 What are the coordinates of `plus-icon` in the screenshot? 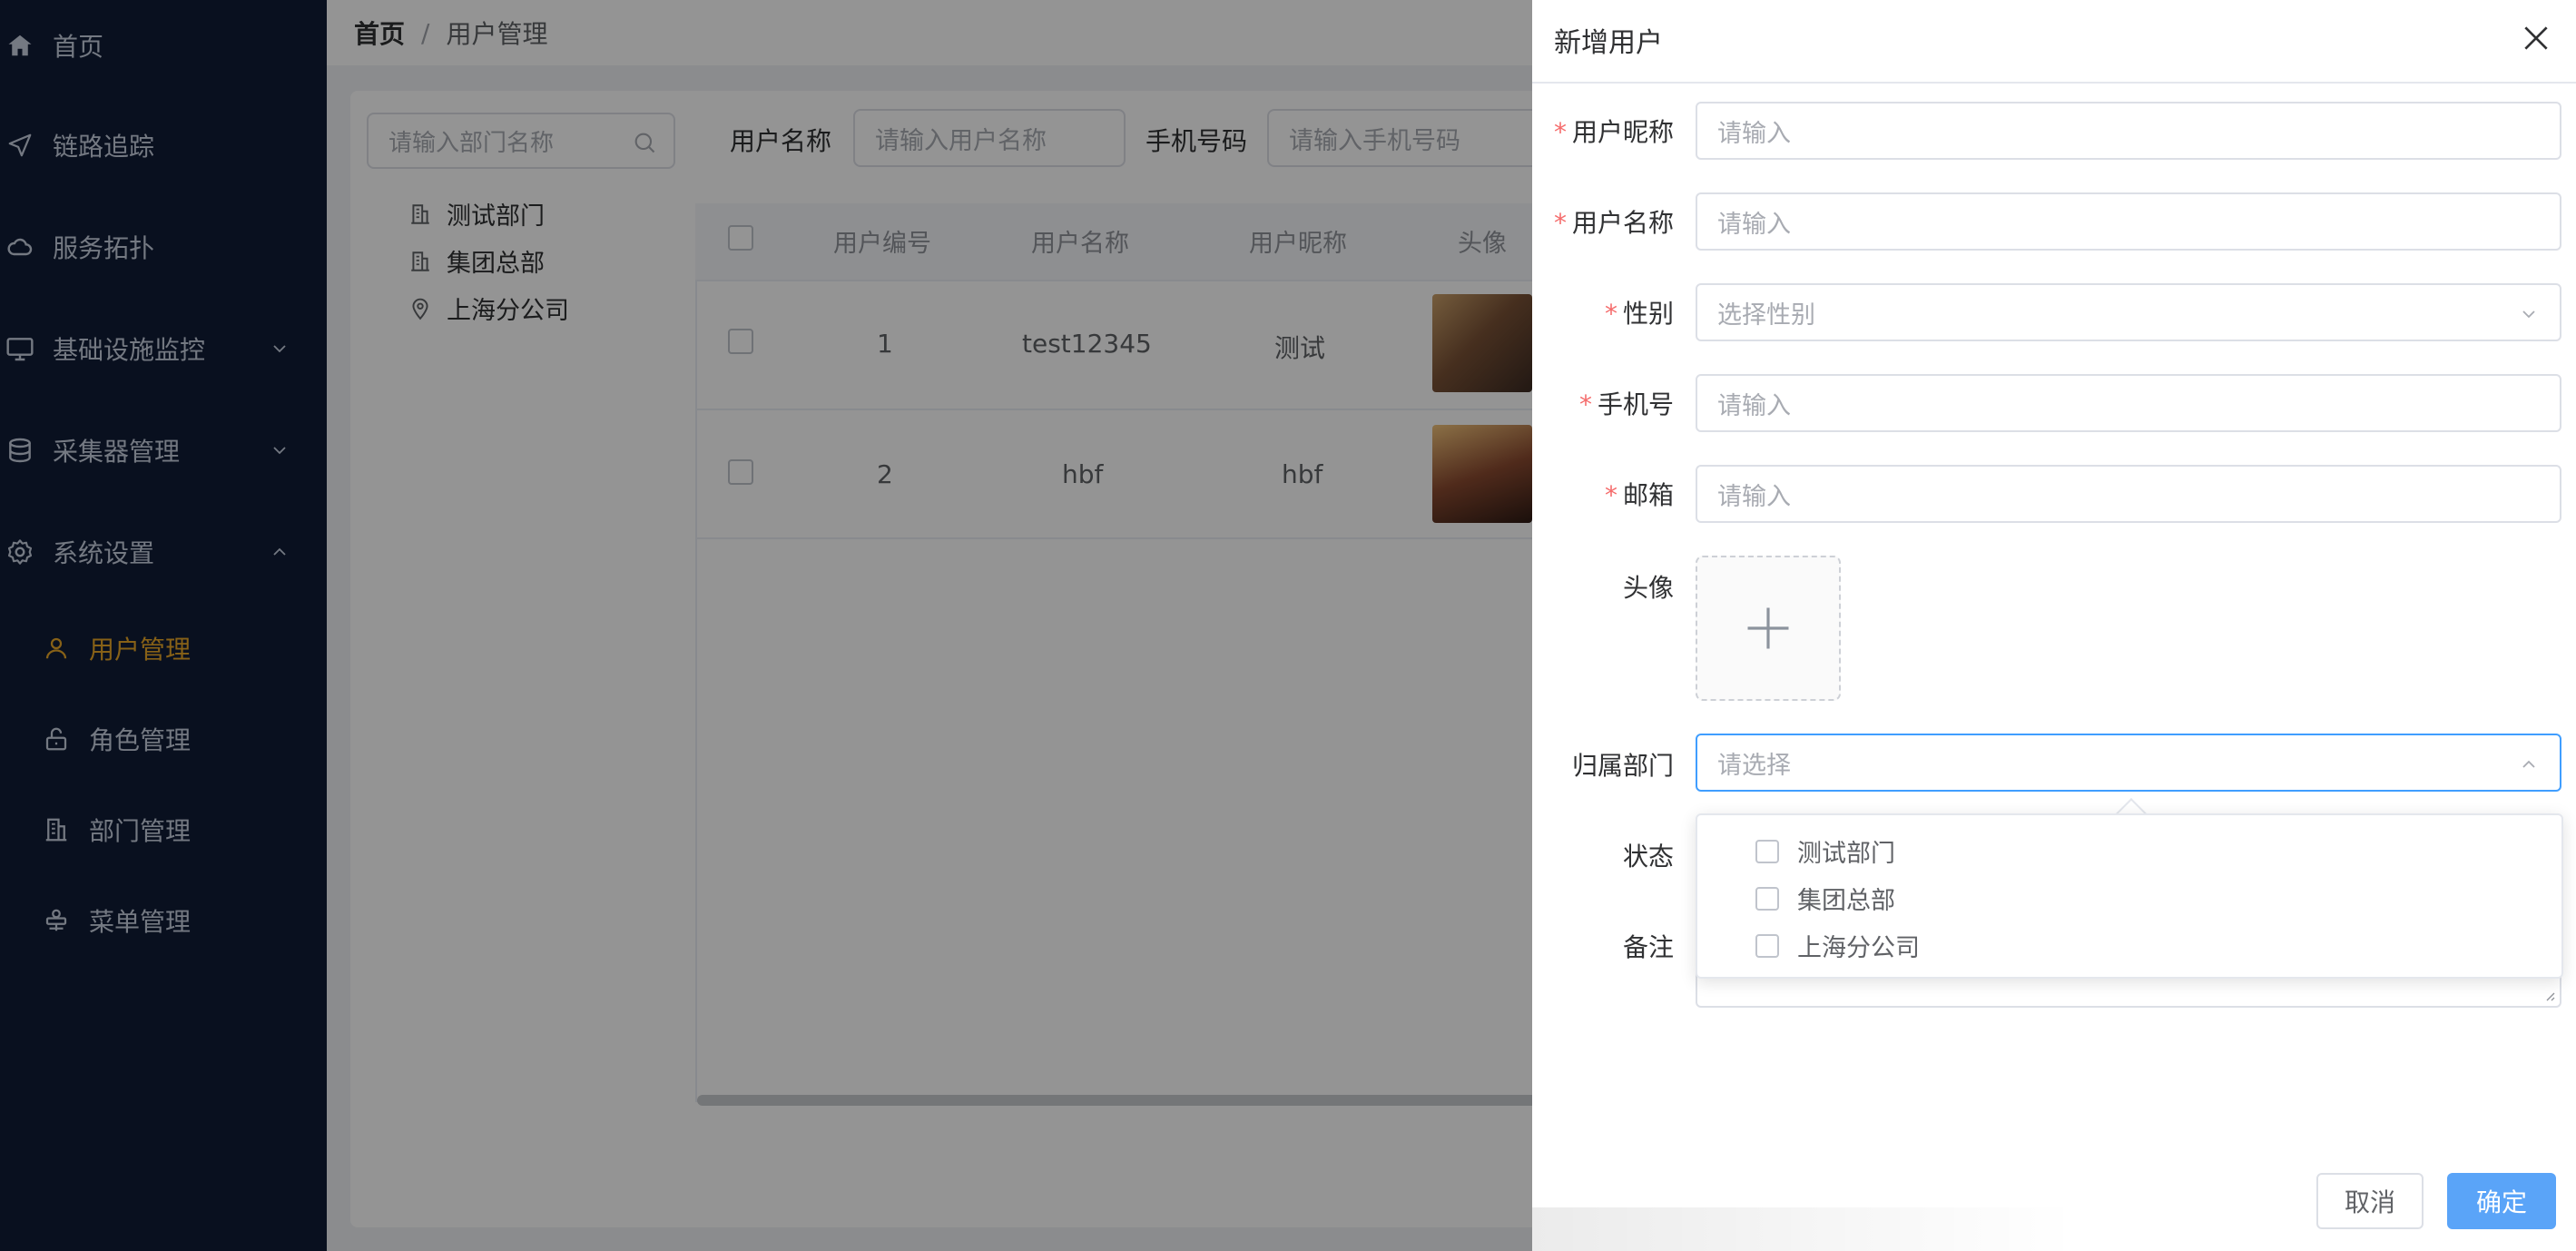 It's located at (1768, 628).